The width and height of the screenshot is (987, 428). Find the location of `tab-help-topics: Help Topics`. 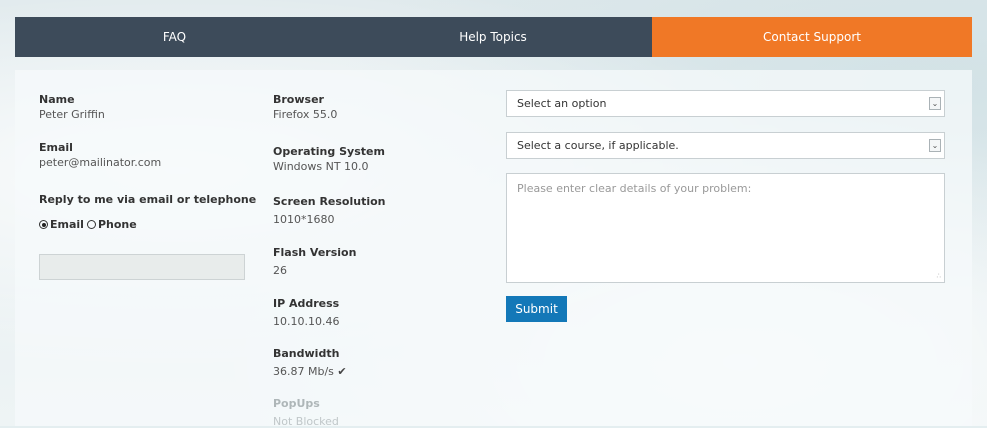

tab-help-topics: Help Topics is located at coordinates (493, 37).